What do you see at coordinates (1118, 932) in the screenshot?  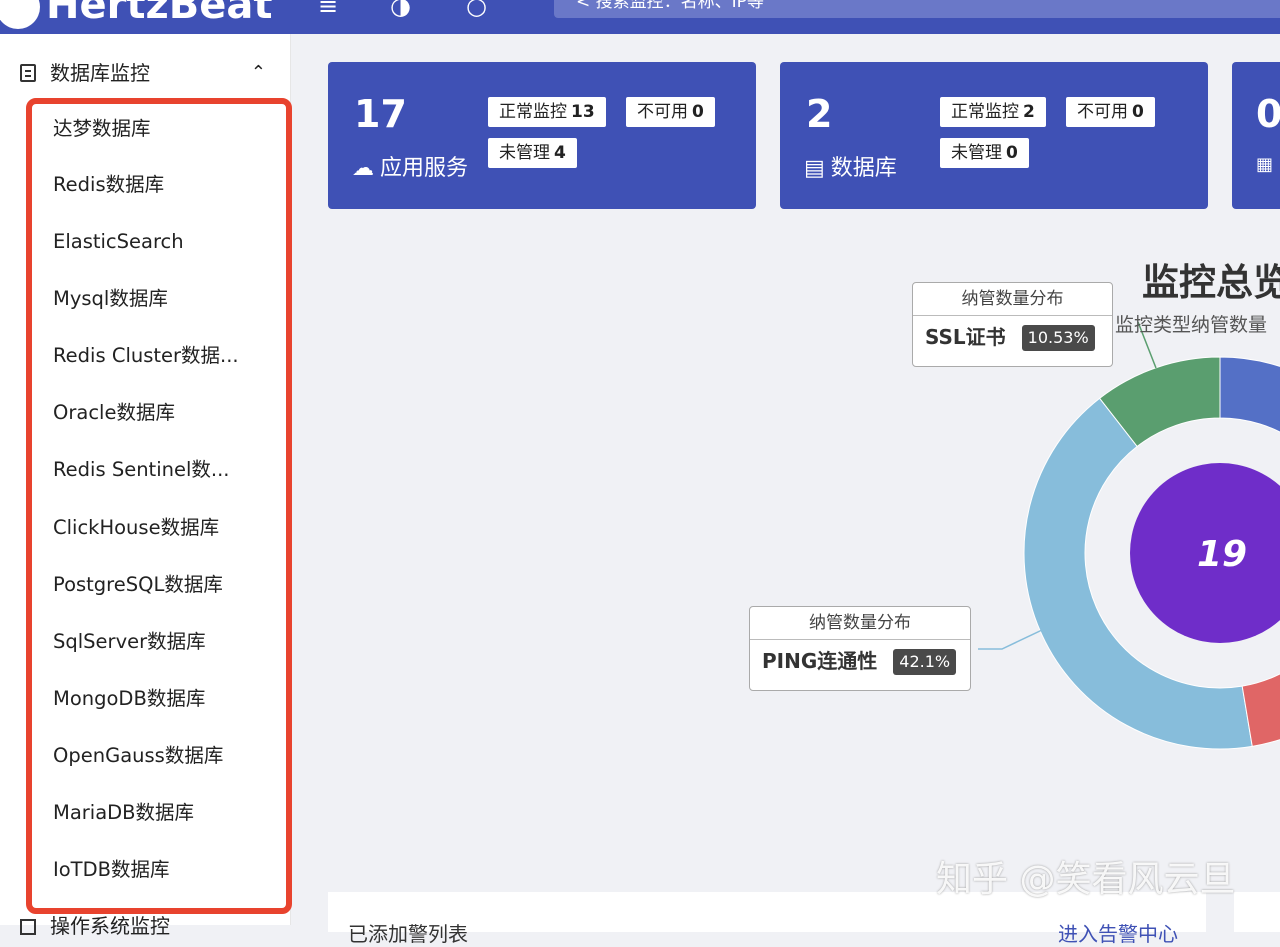 I see `alert-center-link: 进入告警中心` at bounding box center [1118, 932].